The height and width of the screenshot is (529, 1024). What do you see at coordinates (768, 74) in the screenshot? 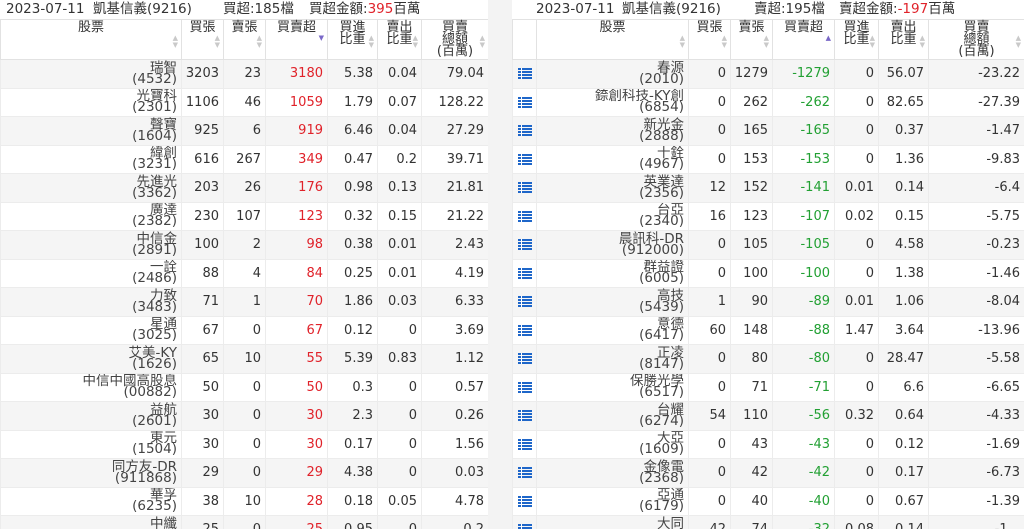
I see `table-row: 春源 (2010) 0 1279 -1279 0 56.07 -23.22` at bounding box center [768, 74].